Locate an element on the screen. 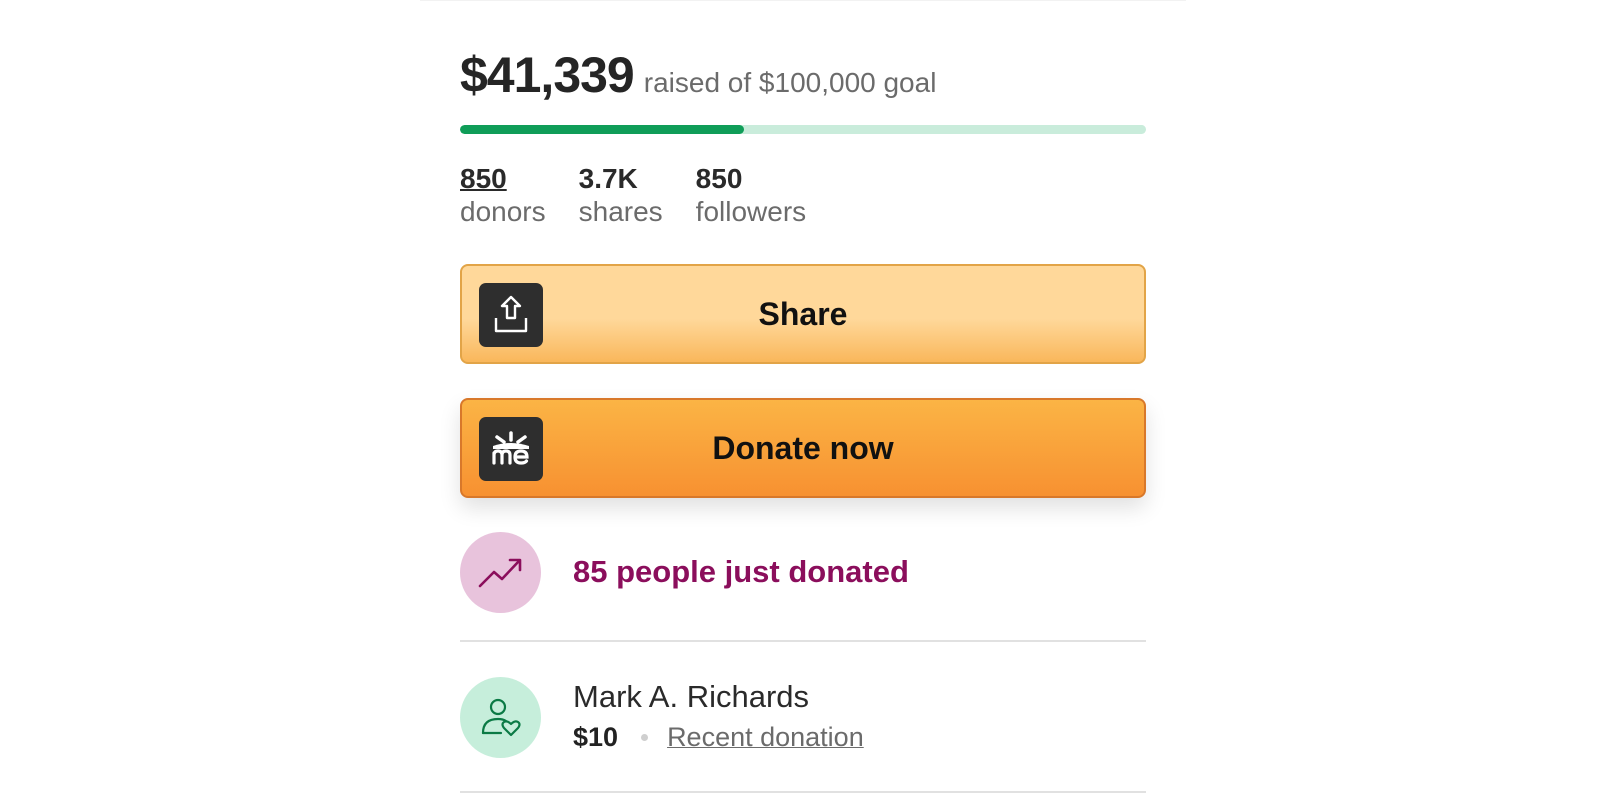  shares-count: 3.7K is located at coordinates (608, 178).